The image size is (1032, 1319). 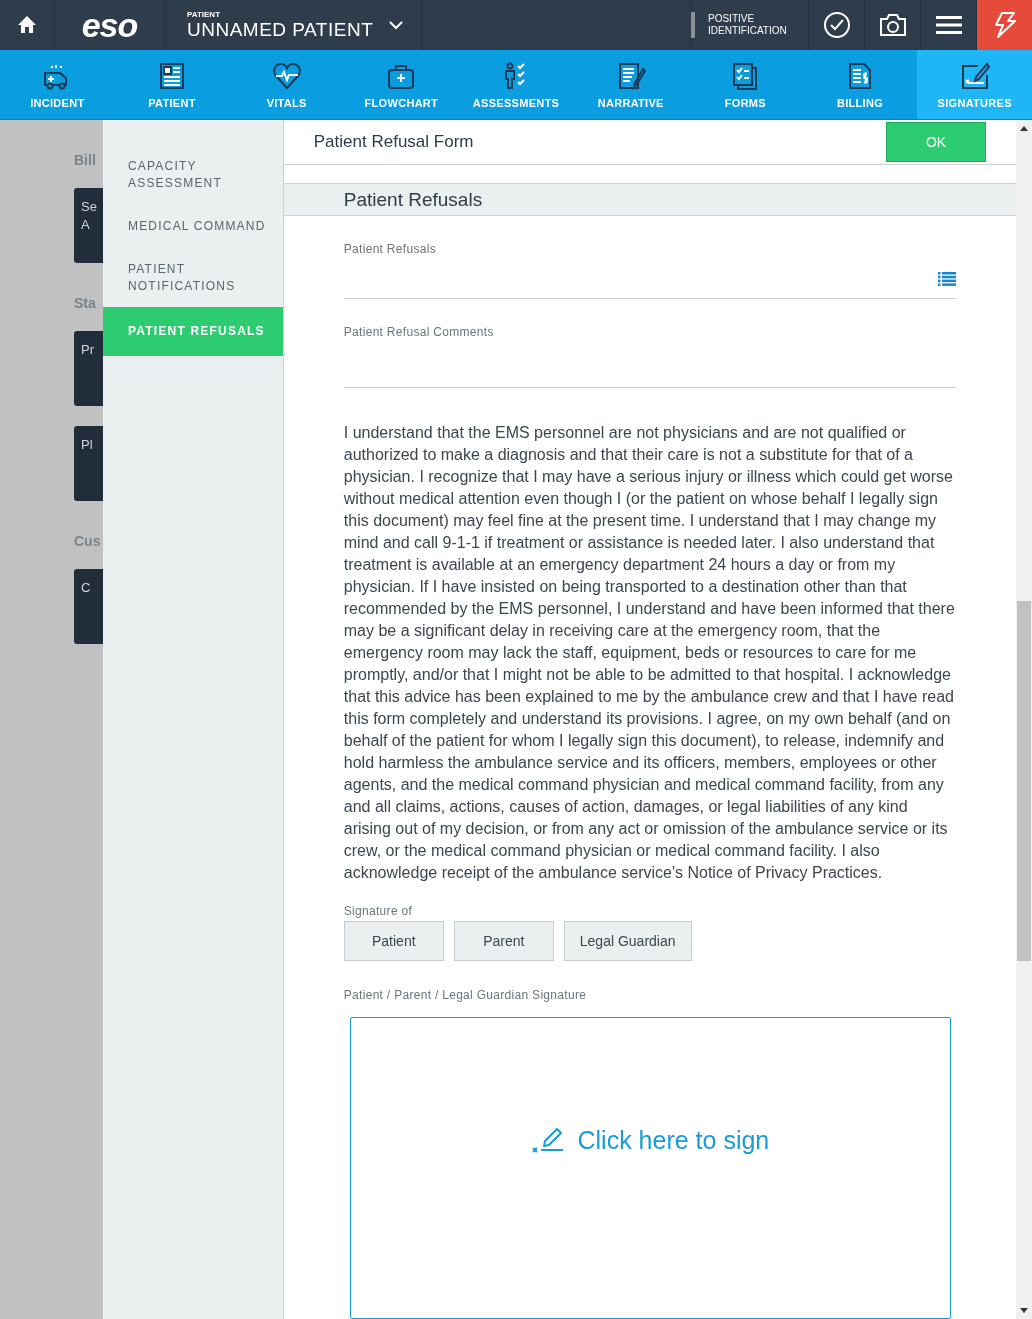 What do you see at coordinates (192, 278) in the screenshot?
I see `sidebar-item: PATIENT NOTIFICATIONS` at bounding box center [192, 278].